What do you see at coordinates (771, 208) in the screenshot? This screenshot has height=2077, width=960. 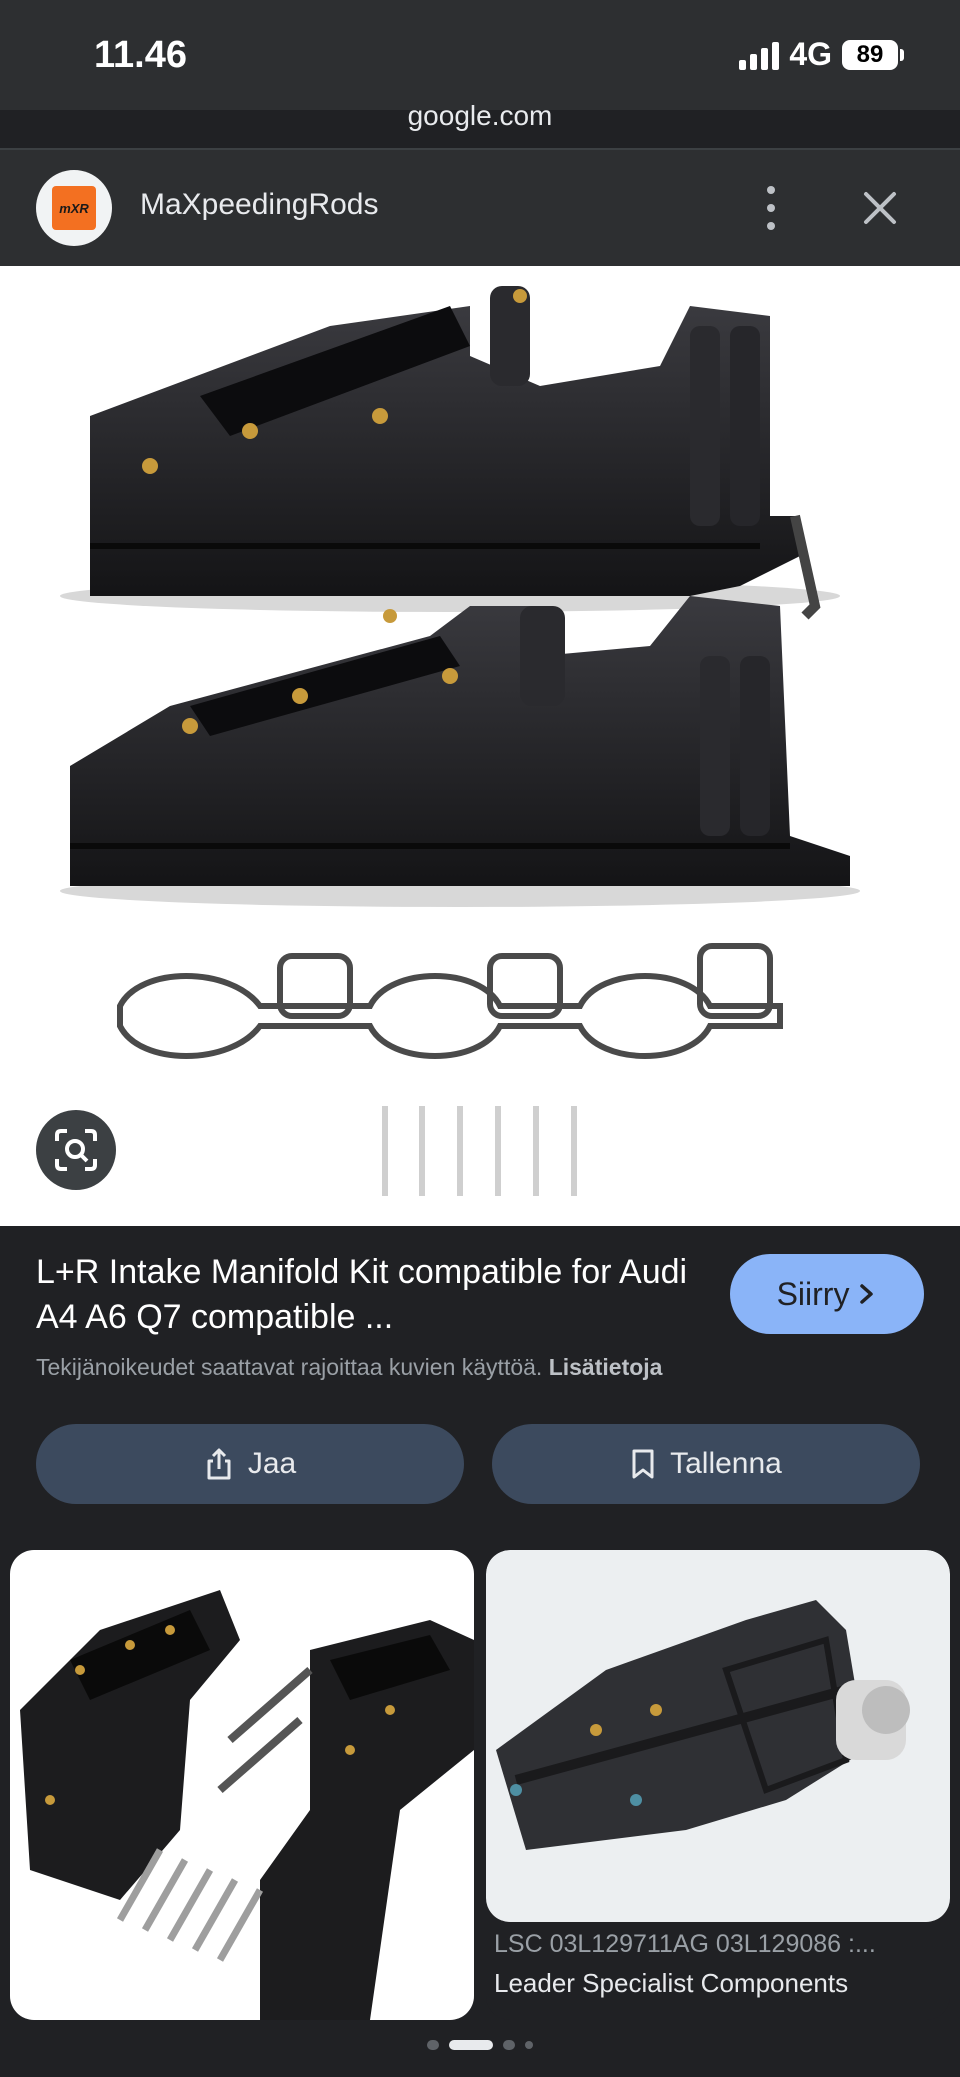 I see `more-options-icon` at bounding box center [771, 208].